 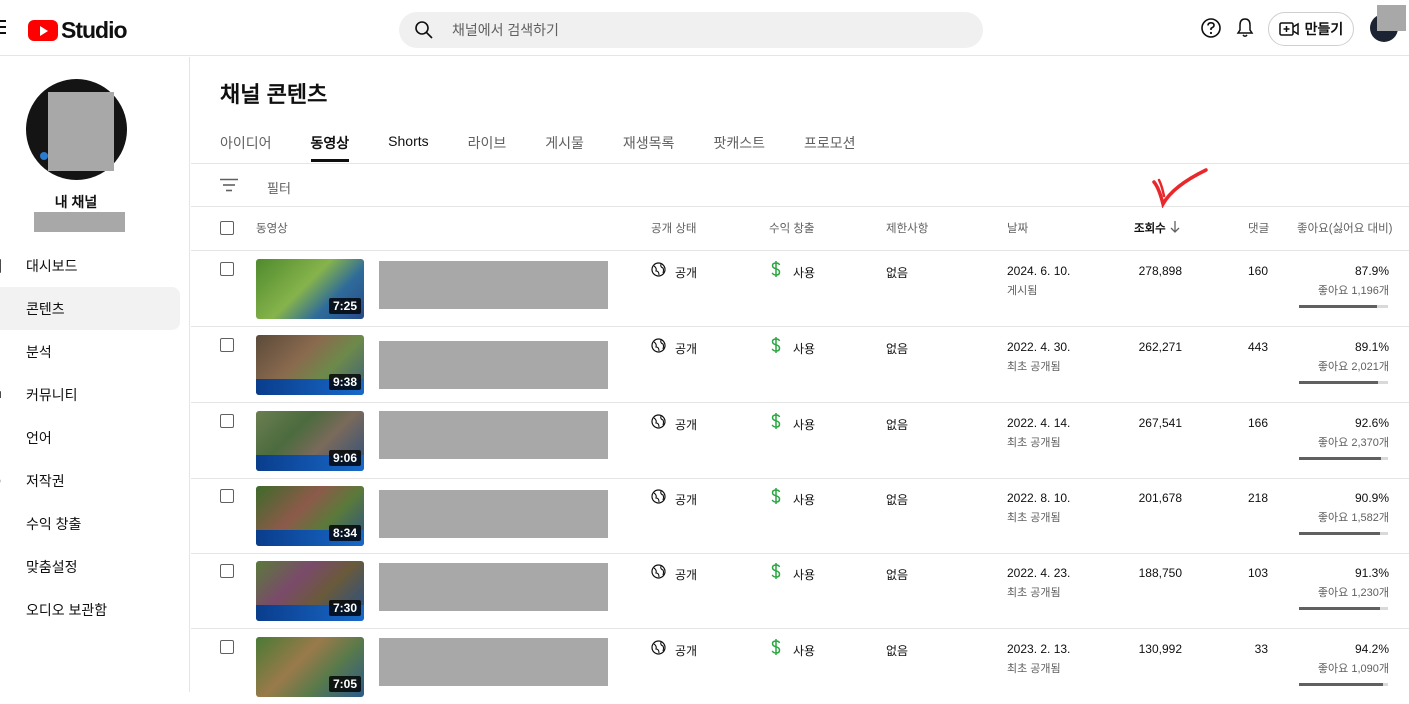 What do you see at coordinates (329, 142) in the screenshot?
I see `tab-videos: 동영상` at bounding box center [329, 142].